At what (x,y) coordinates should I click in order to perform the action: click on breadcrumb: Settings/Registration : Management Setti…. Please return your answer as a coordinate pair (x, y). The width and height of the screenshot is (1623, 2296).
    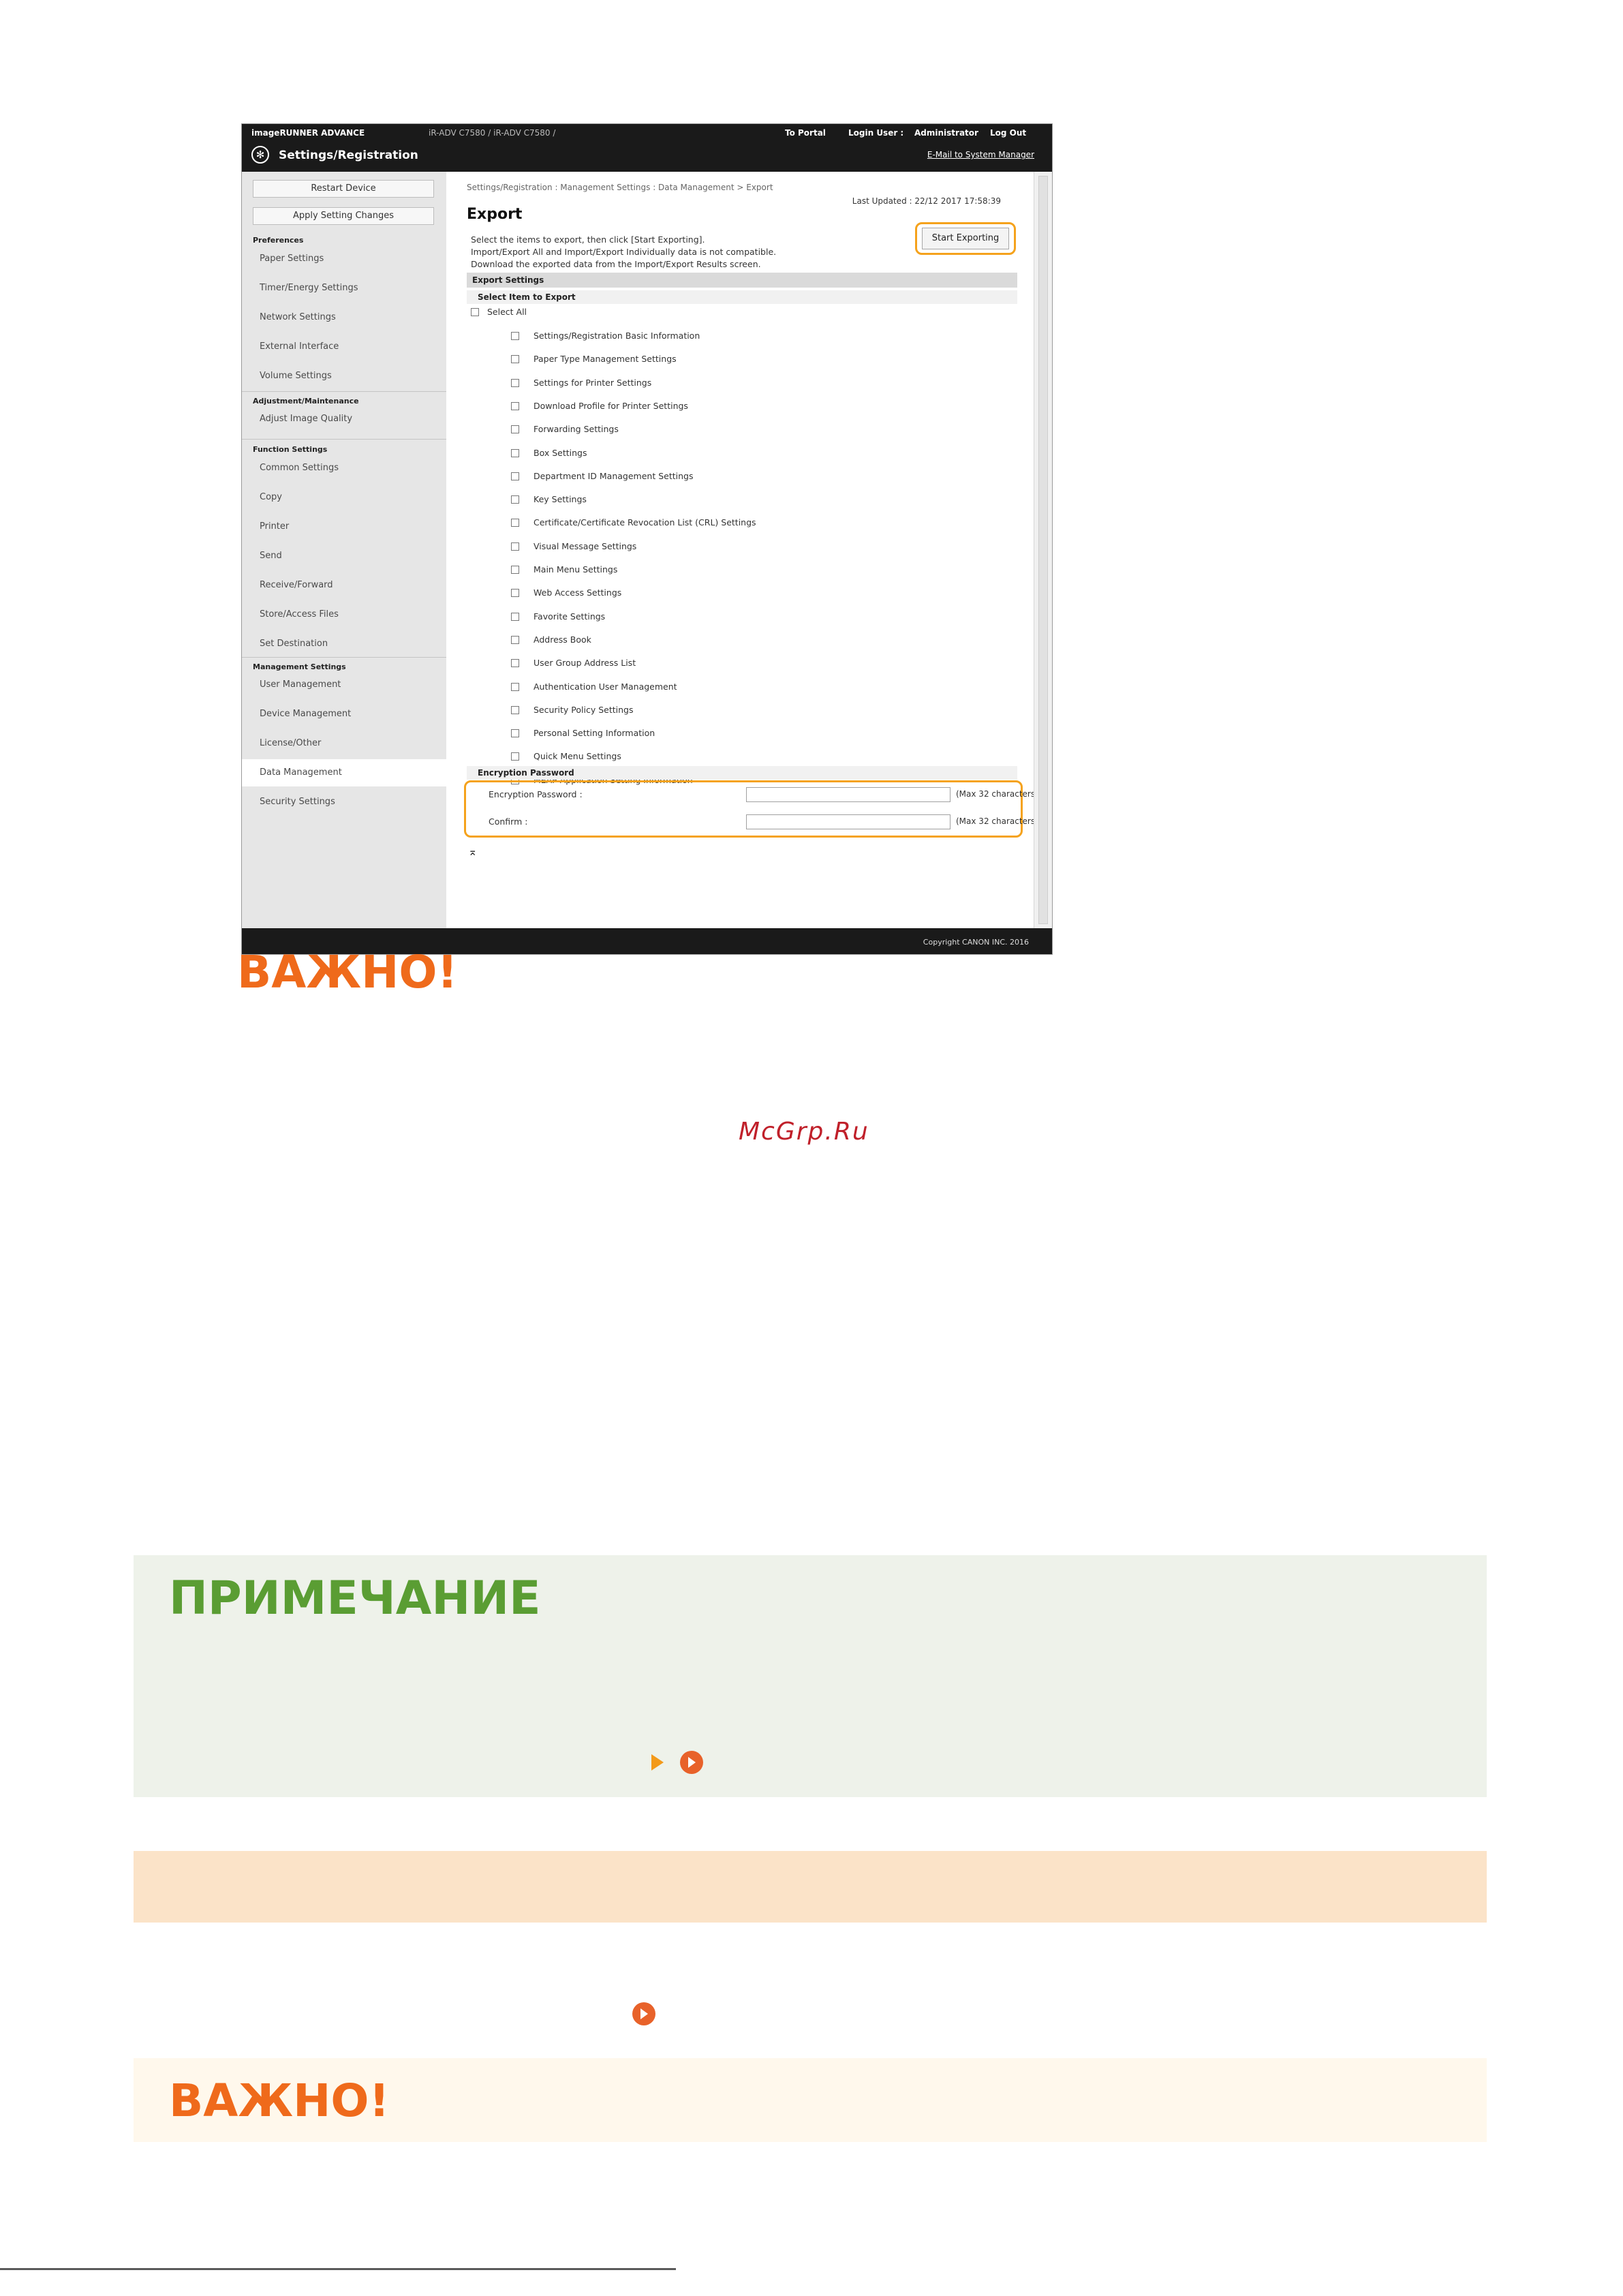
    Looking at the image, I should click on (620, 188).